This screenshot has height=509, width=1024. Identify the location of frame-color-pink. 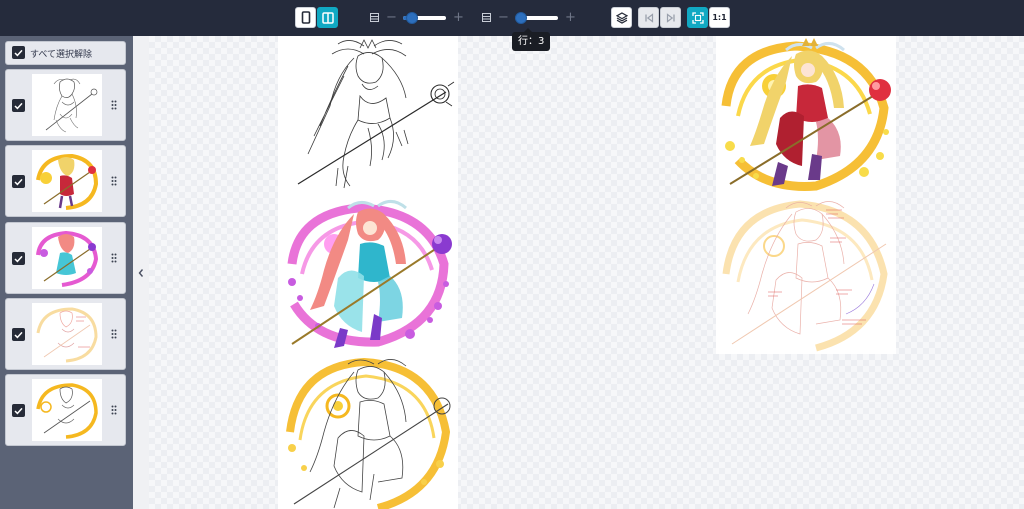
(368, 273).